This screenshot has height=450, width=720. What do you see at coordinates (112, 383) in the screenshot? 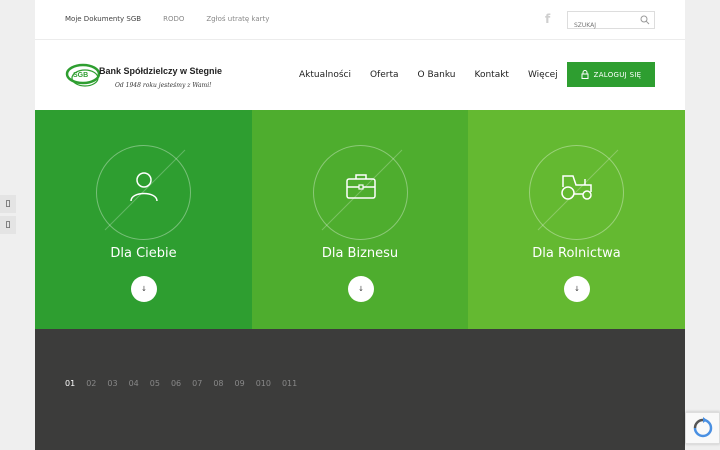
I see `slide-page-3: 03` at bounding box center [112, 383].